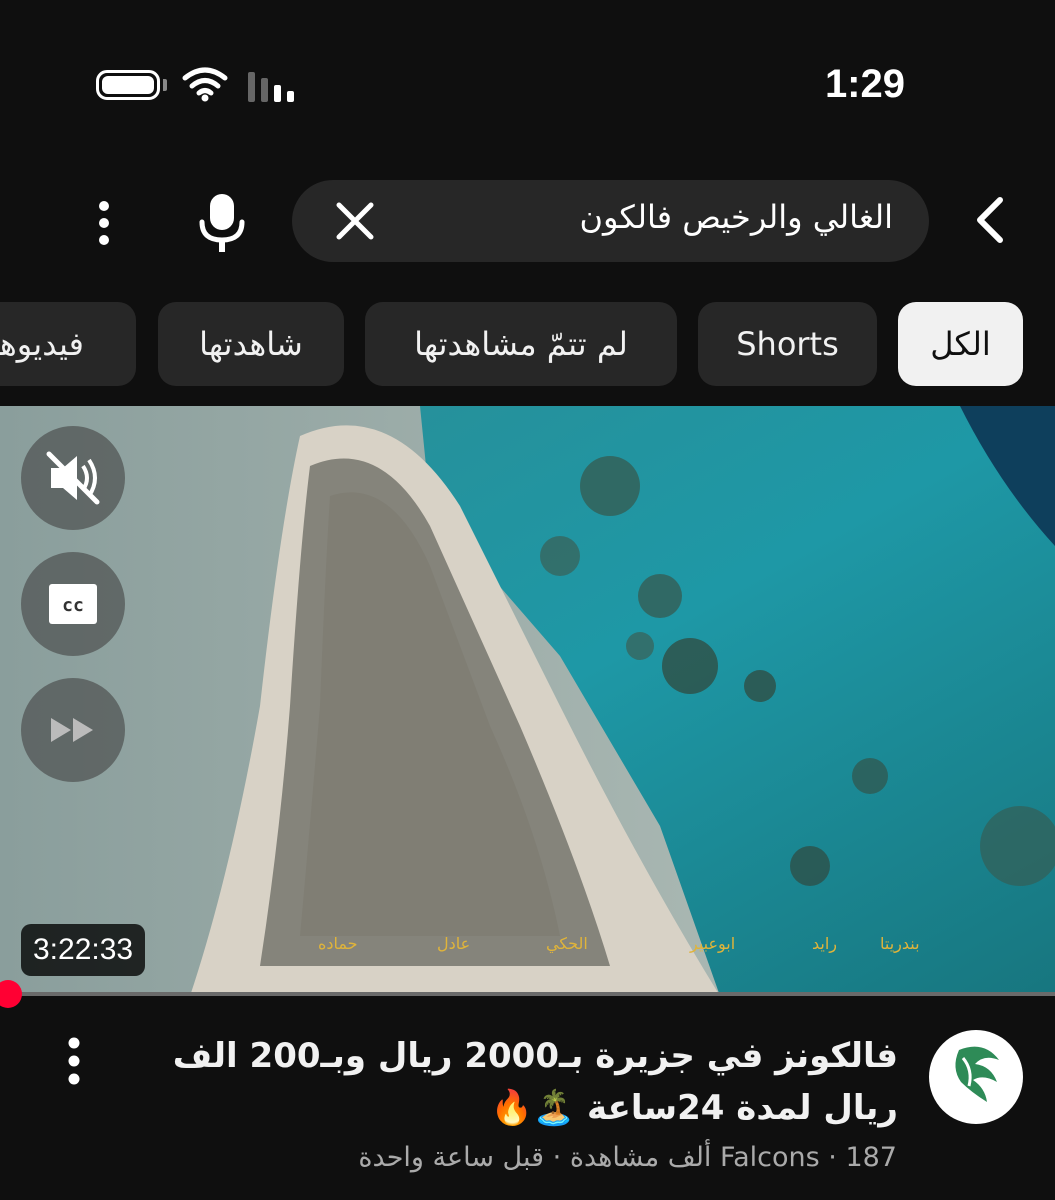 The image size is (1055, 1200). I want to click on channel-avatar, so click(976, 1077).